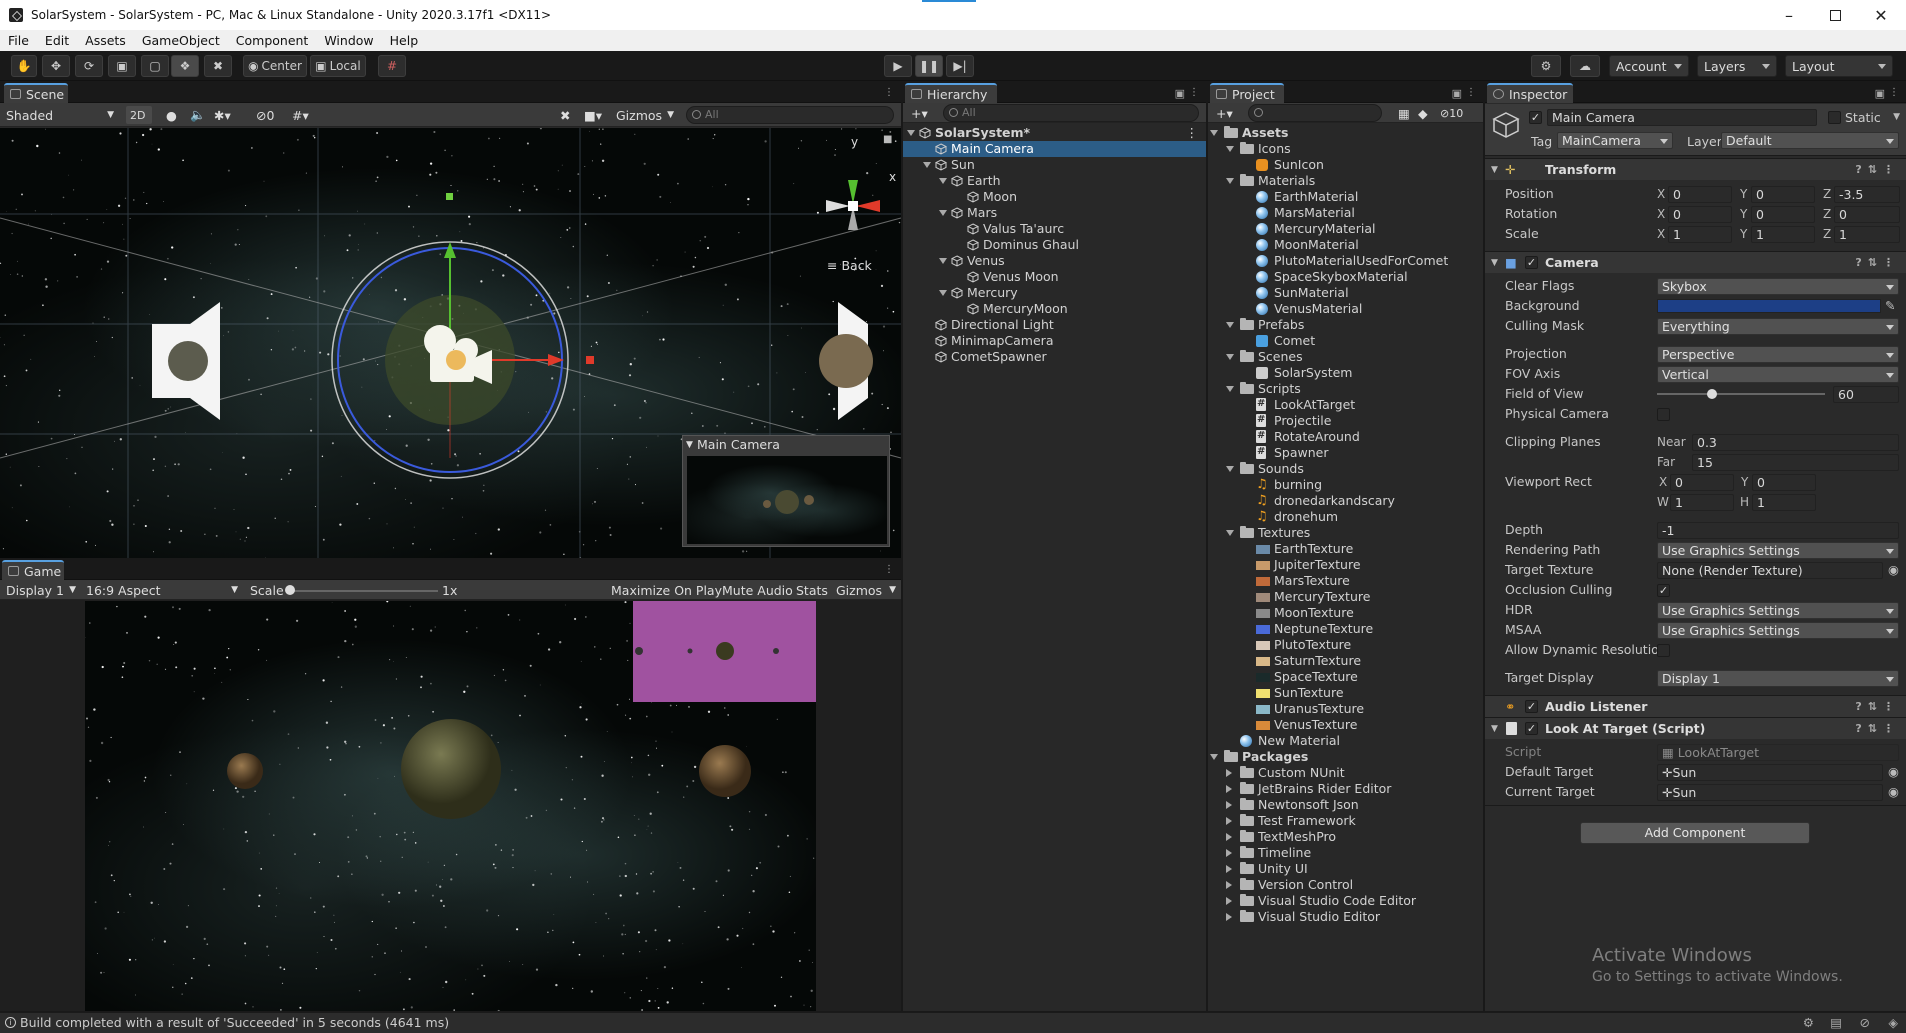  Describe the element at coordinates (1702, 482) in the screenshot. I see `viewport-x-field: 0` at that location.